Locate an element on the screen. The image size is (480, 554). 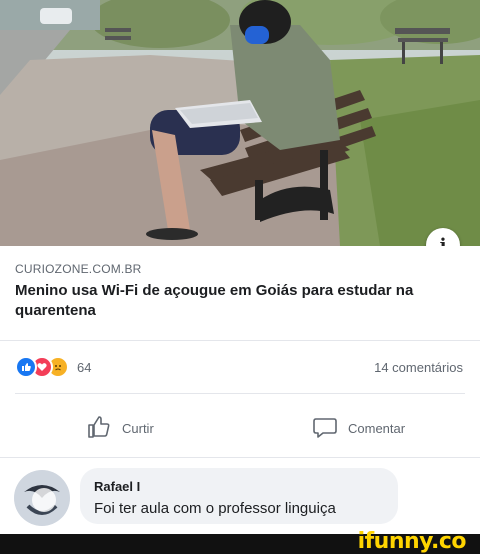
comment-text: Foi ter aula com o professor linguiça is located at coordinates (215, 508).